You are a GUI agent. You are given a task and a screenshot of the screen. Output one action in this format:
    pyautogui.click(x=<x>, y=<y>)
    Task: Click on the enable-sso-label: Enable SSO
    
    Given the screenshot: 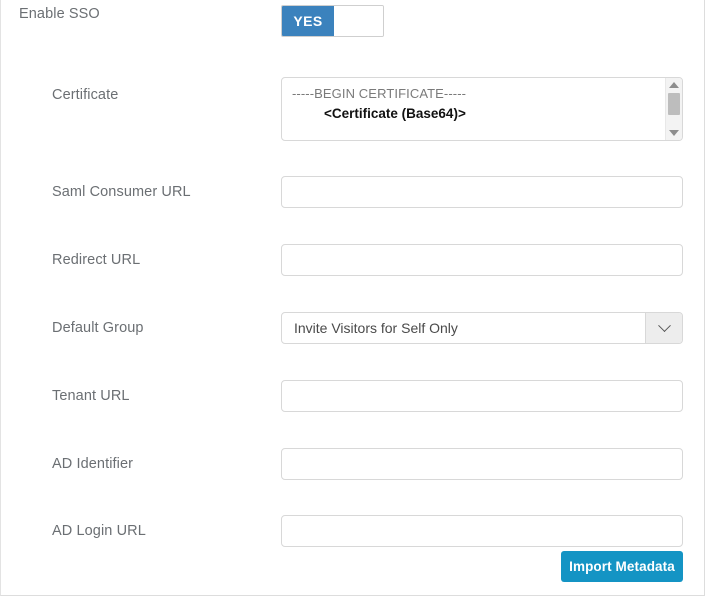 What is the action you would take?
    pyautogui.click(x=59, y=14)
    